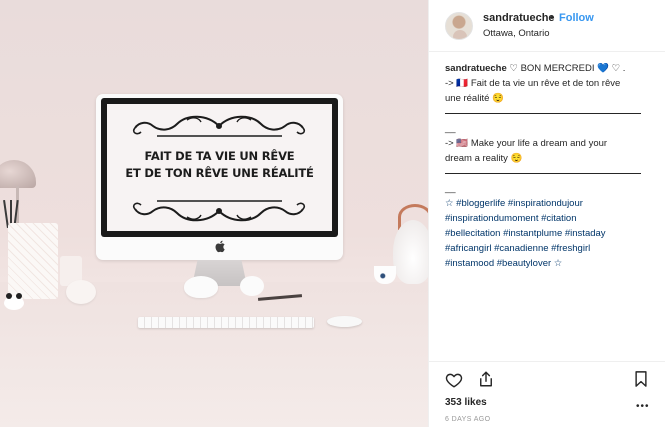 Image resolution: width=665 pixels, height=427 pixels. I want to click on rabbit-figurine, so click(252, 286).